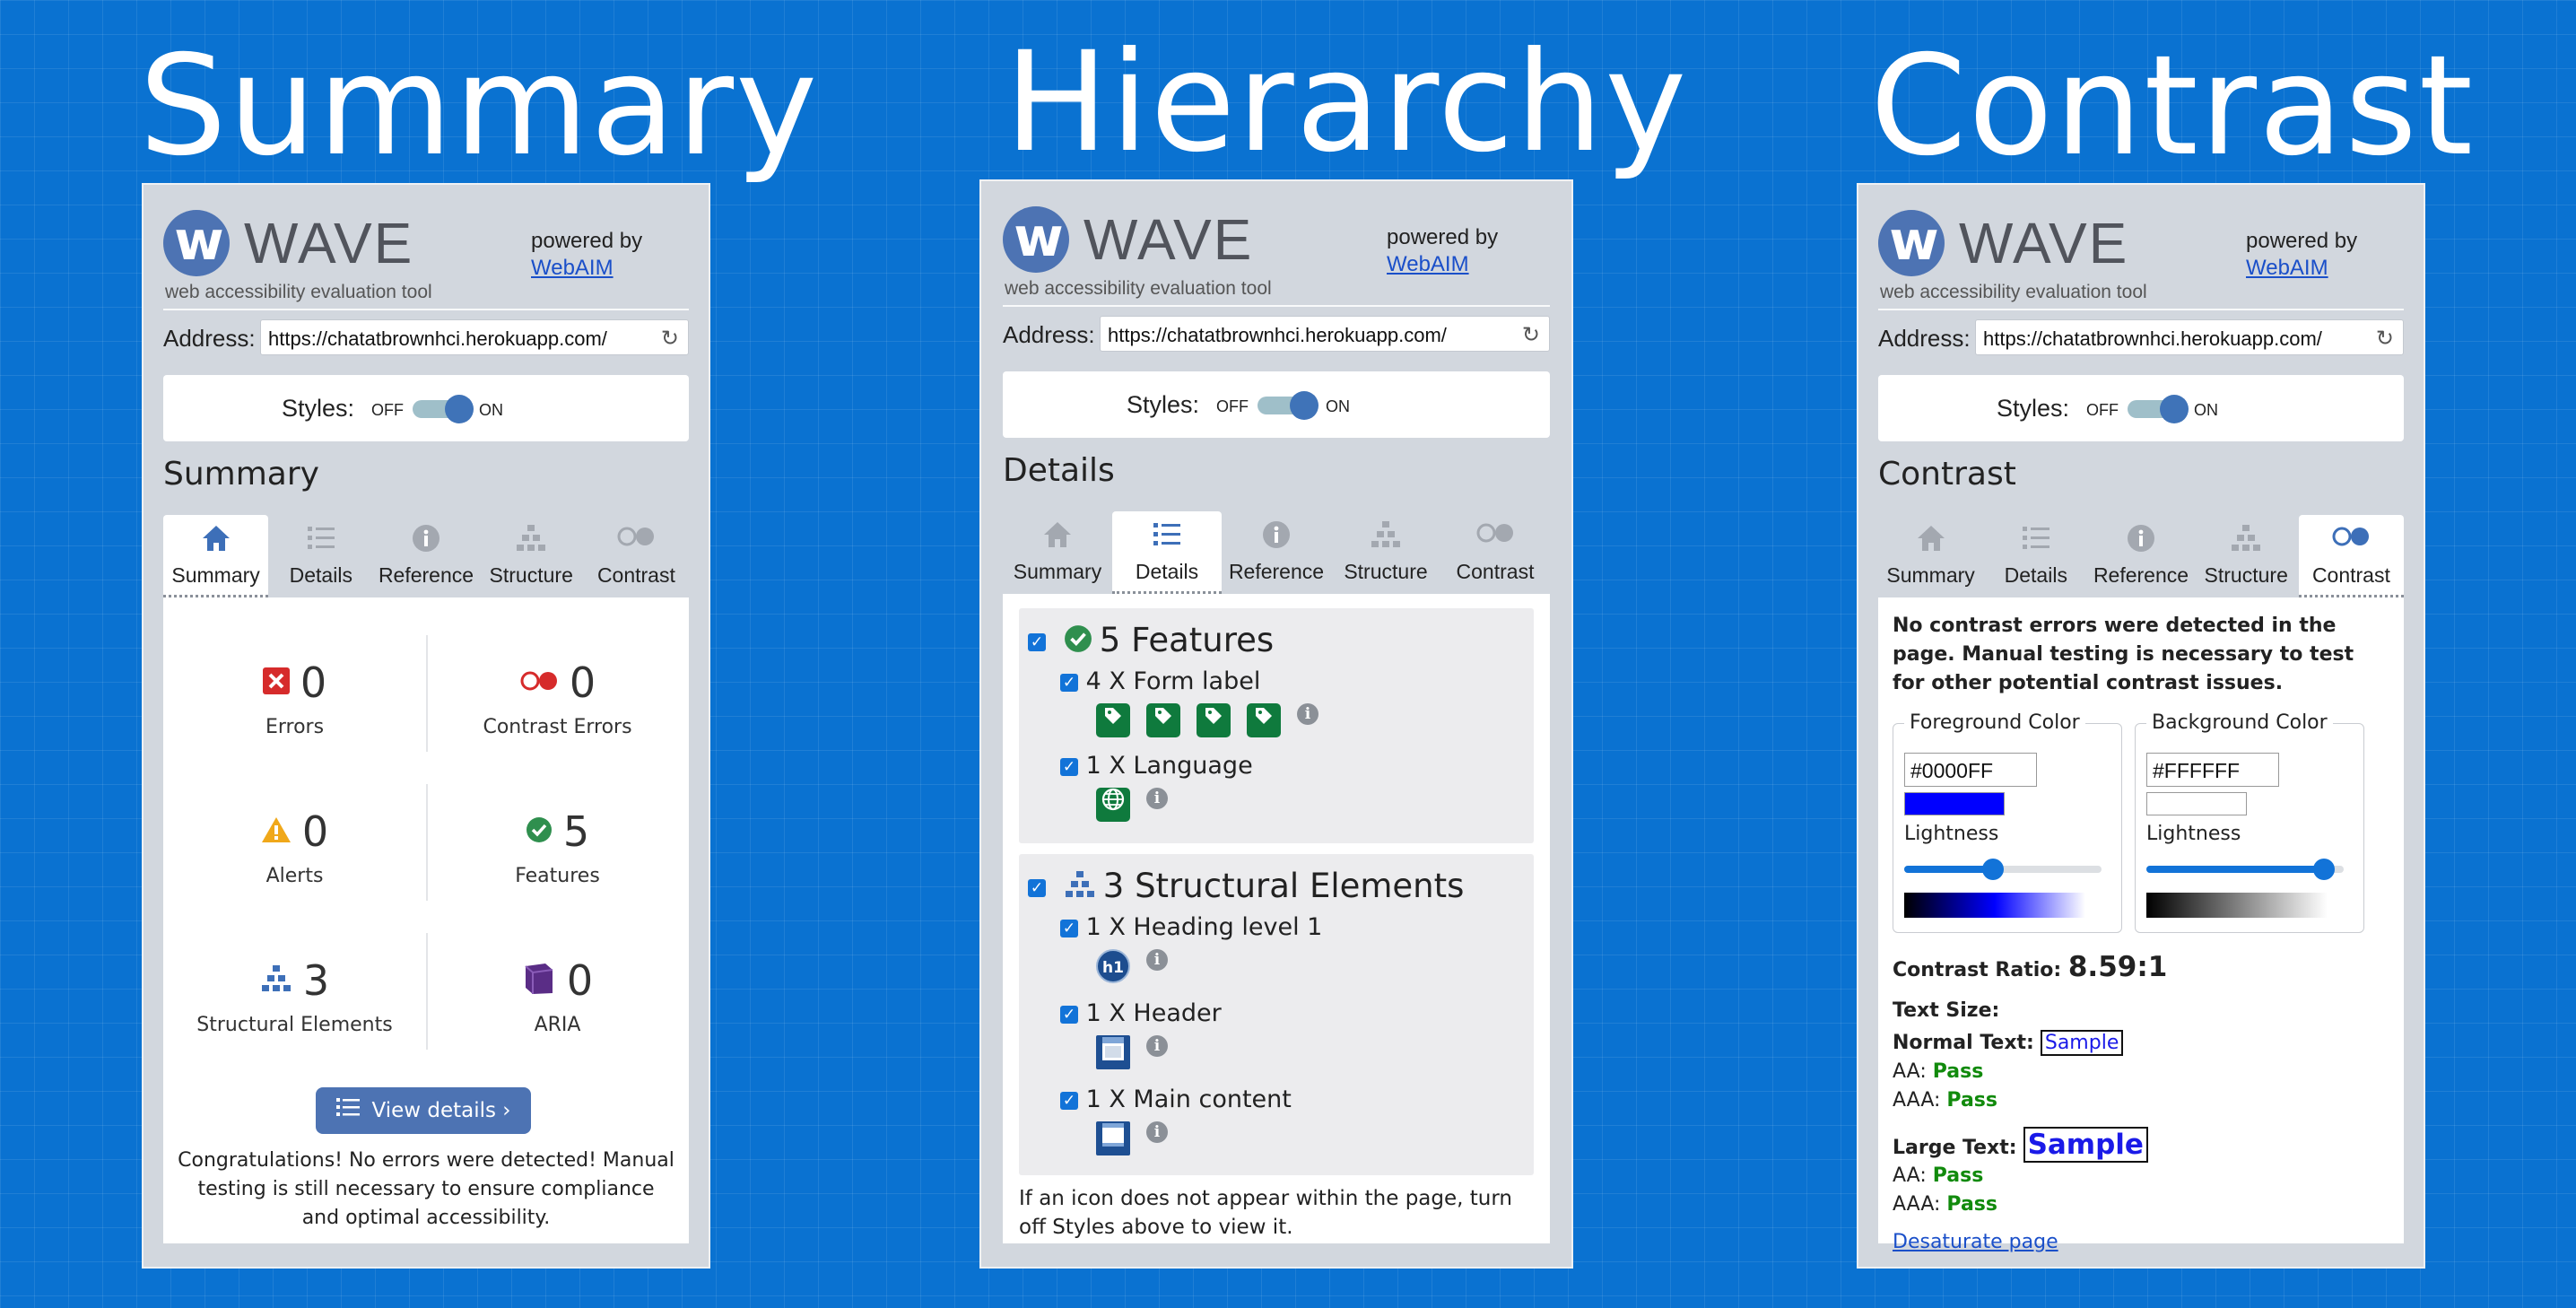 The image size is (2576, 1308). Describe the element at coordinates (1945, 1205) in the screenshot. I see `large-aaa: AAA: Pass` at that location.